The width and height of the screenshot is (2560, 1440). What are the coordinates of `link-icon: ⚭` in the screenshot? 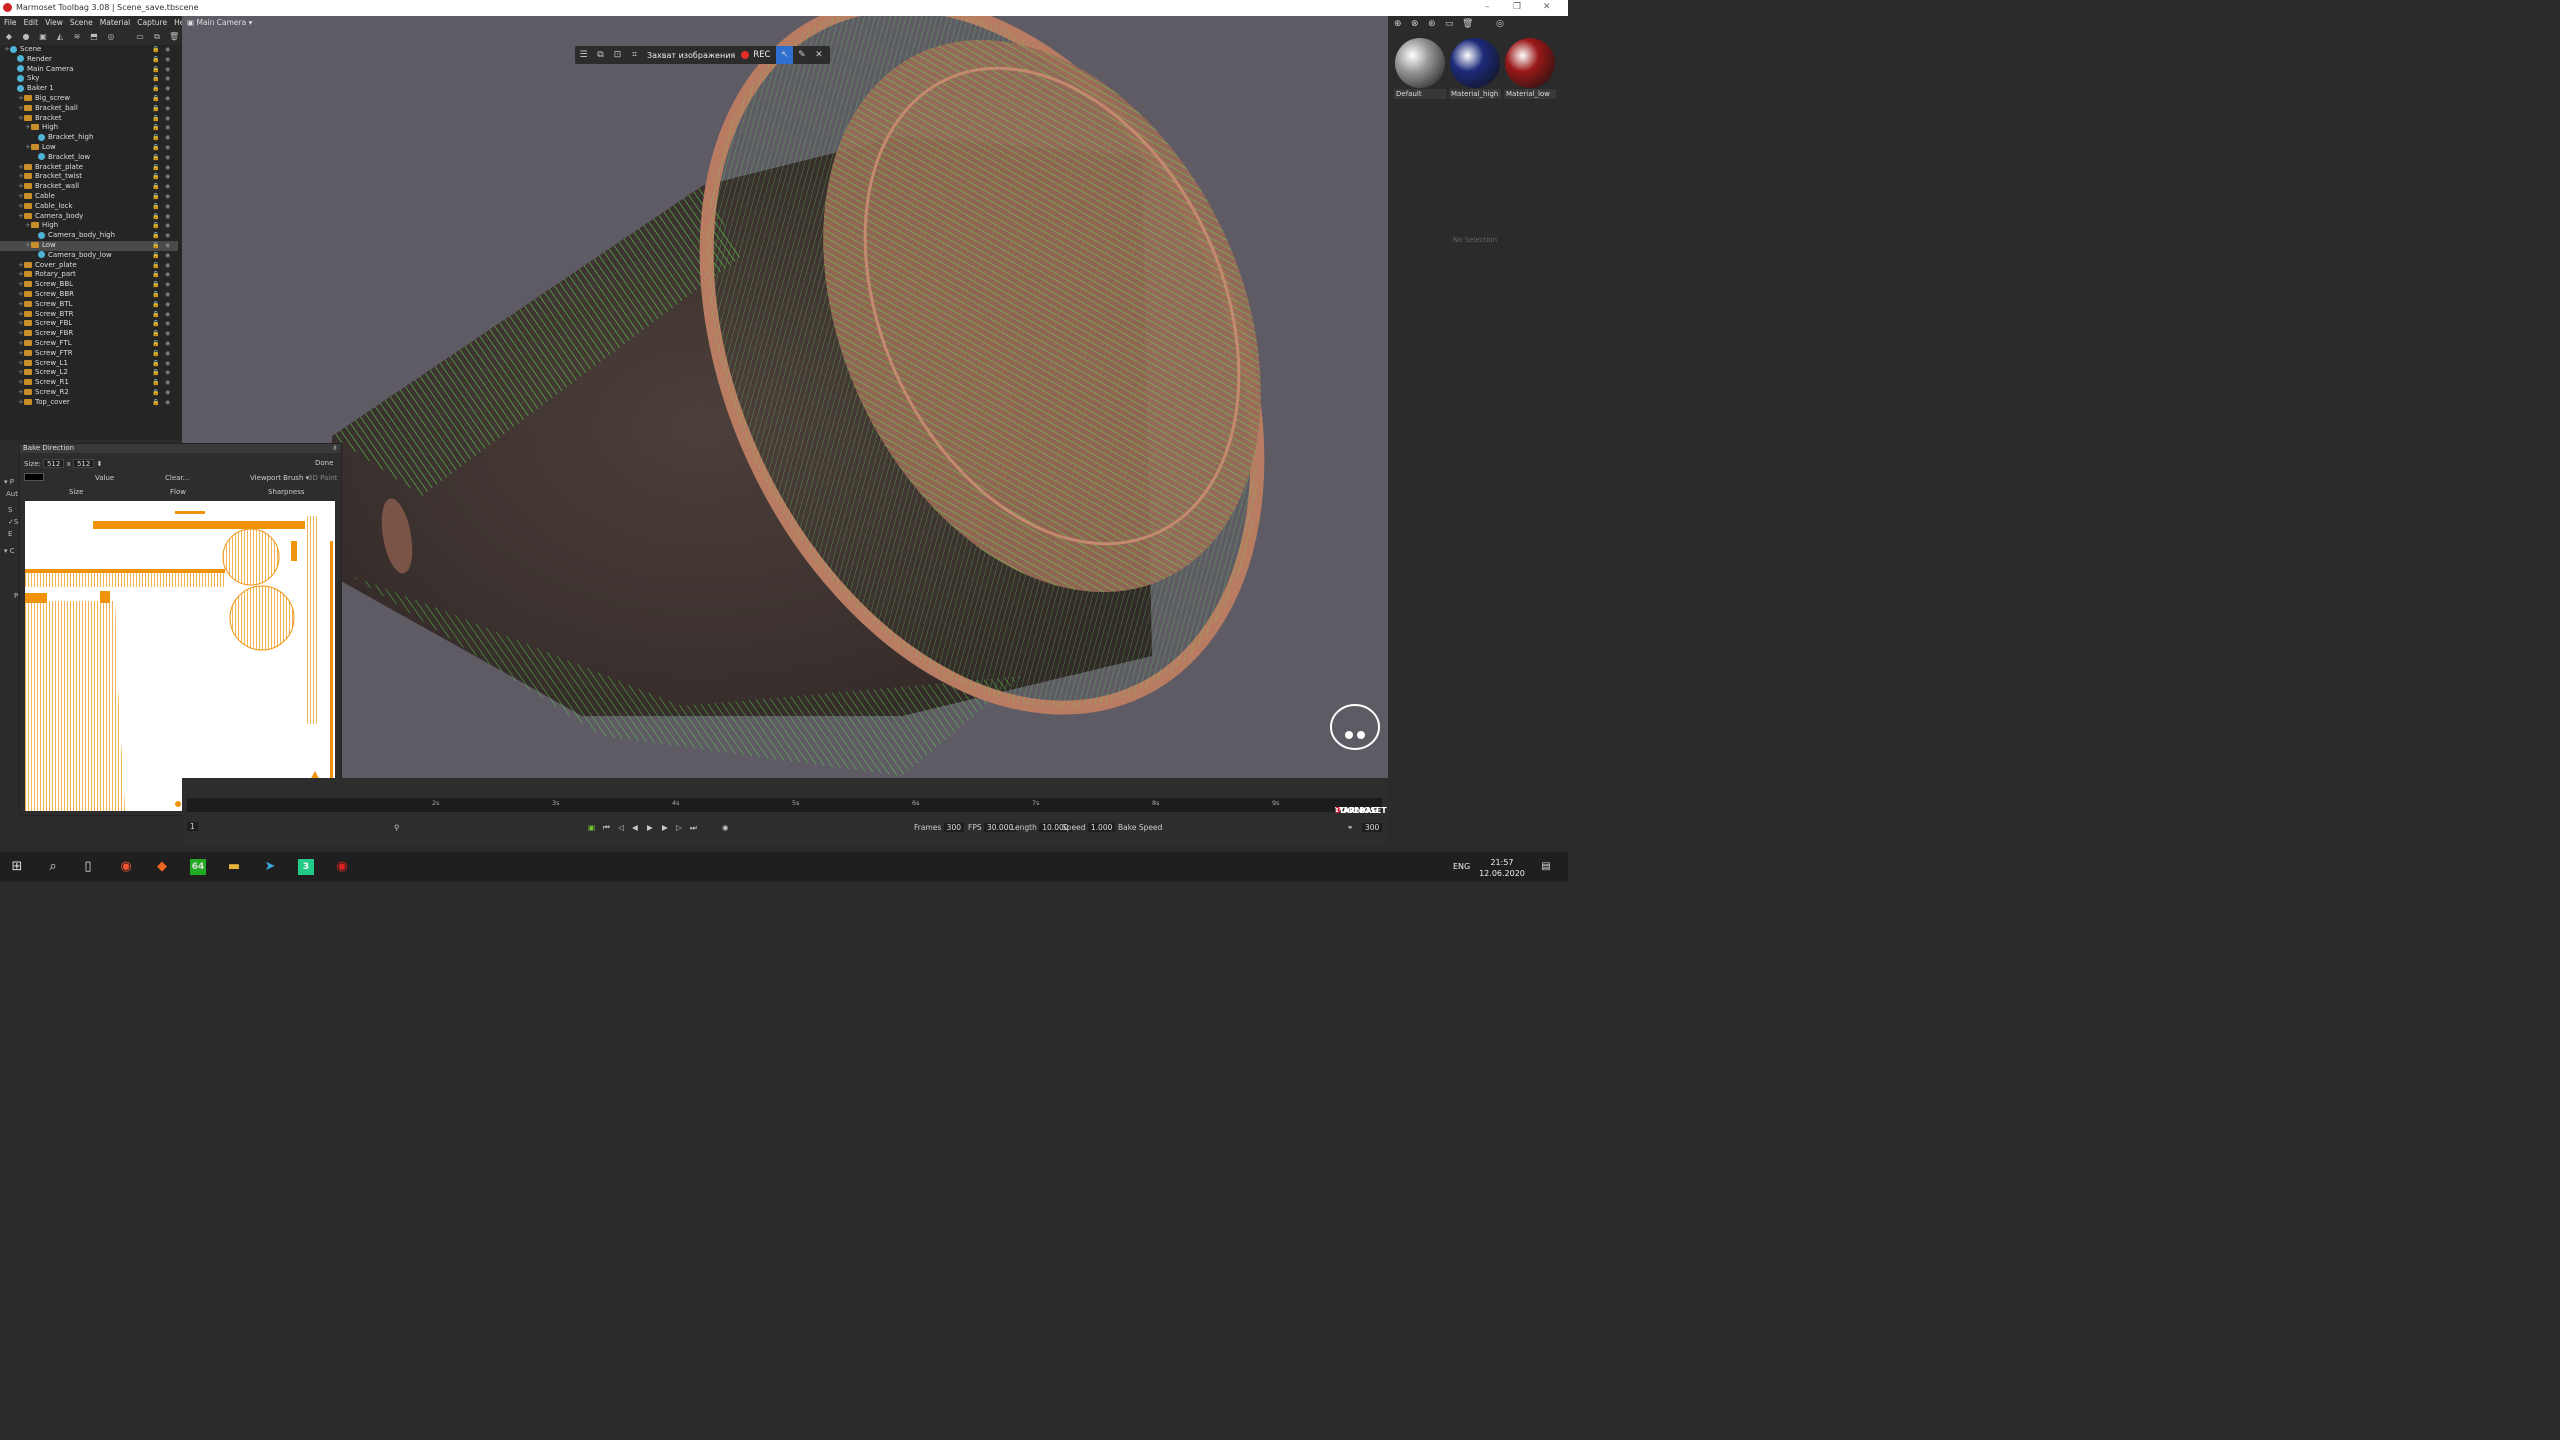 It's located at (1350, 827).